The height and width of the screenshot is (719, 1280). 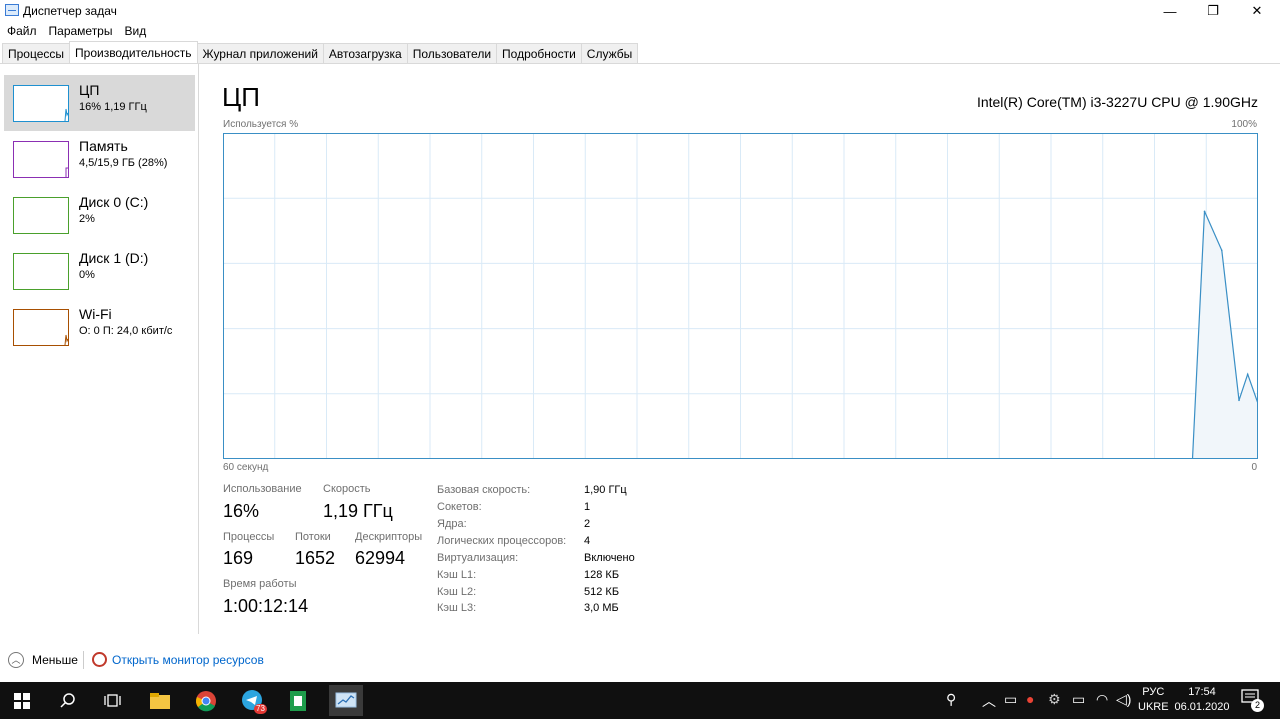 What do you see at coordinates (452, 53) in the screenshot?
I see `tab-users: Пользователи` at bounding box center [452, 53].